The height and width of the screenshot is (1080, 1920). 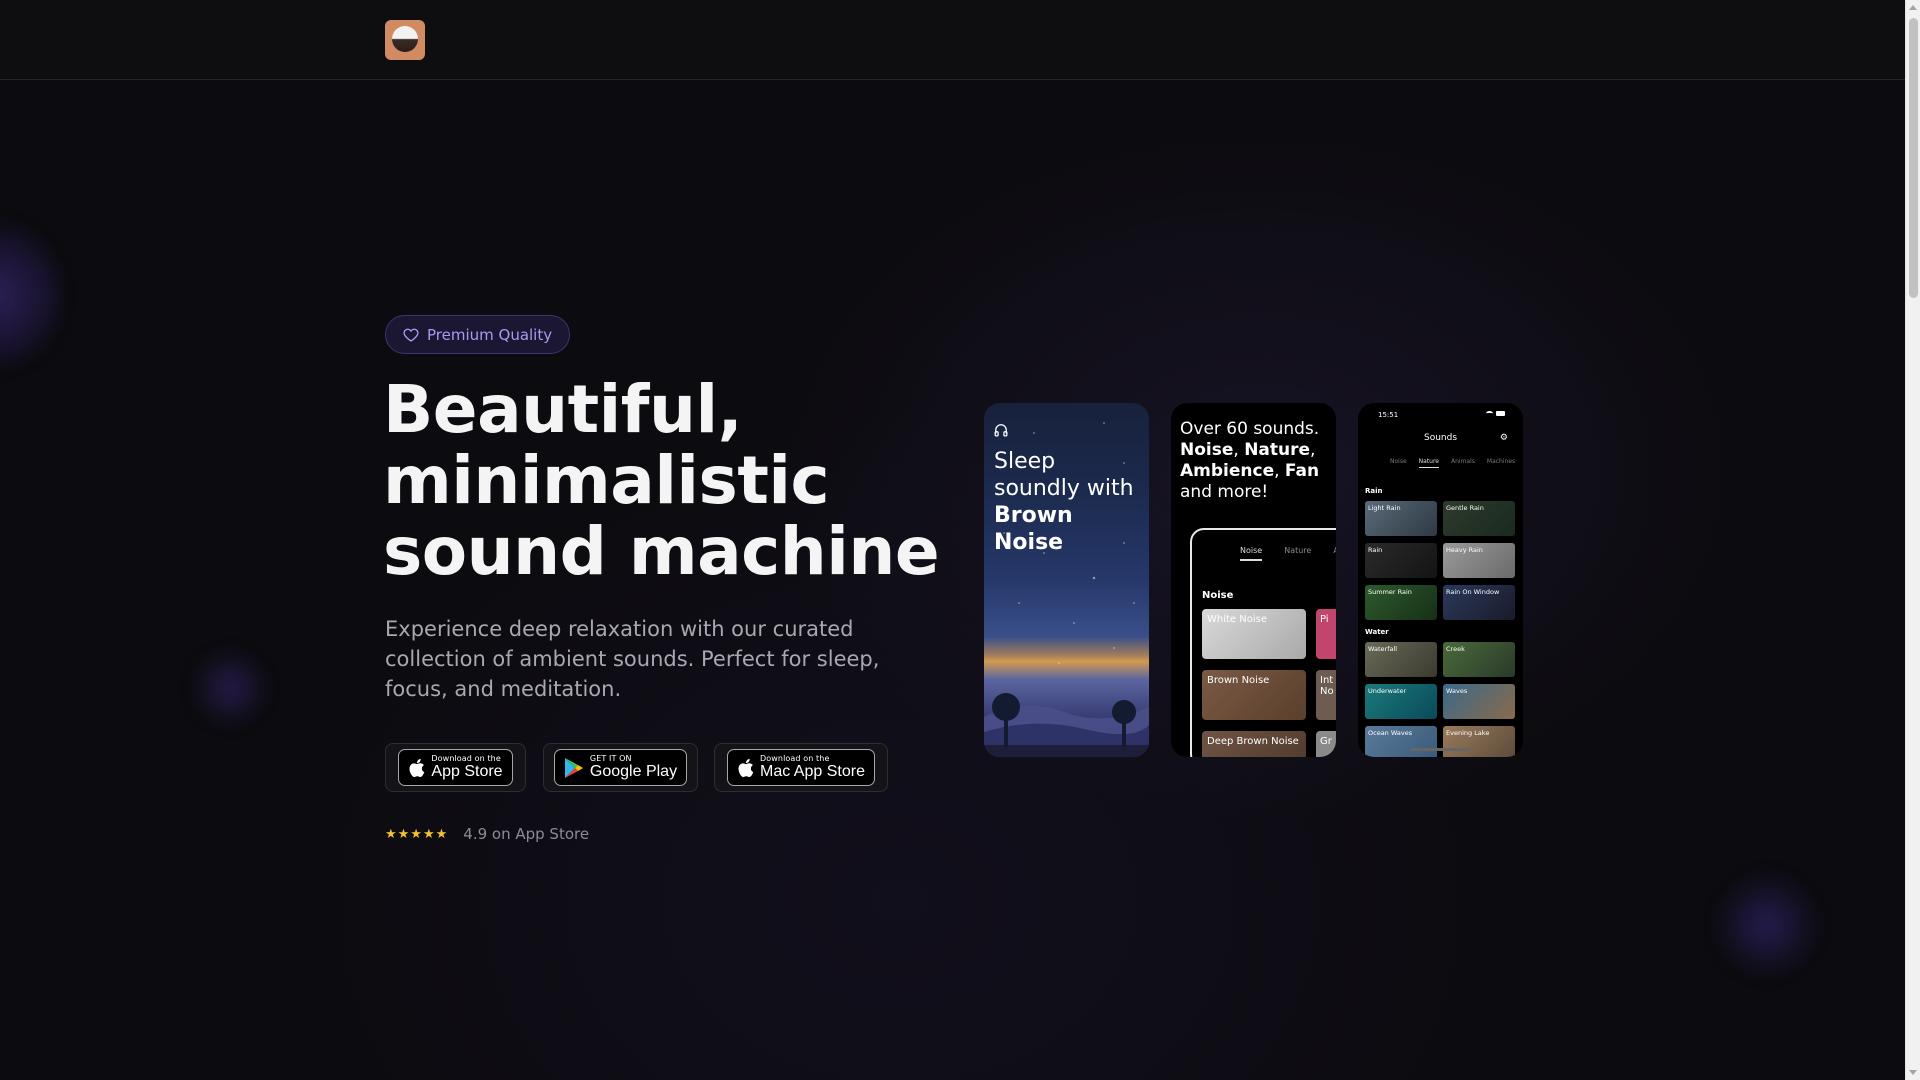 I want to click on badge-label: Premium Quality, so click(x=490, y=334).